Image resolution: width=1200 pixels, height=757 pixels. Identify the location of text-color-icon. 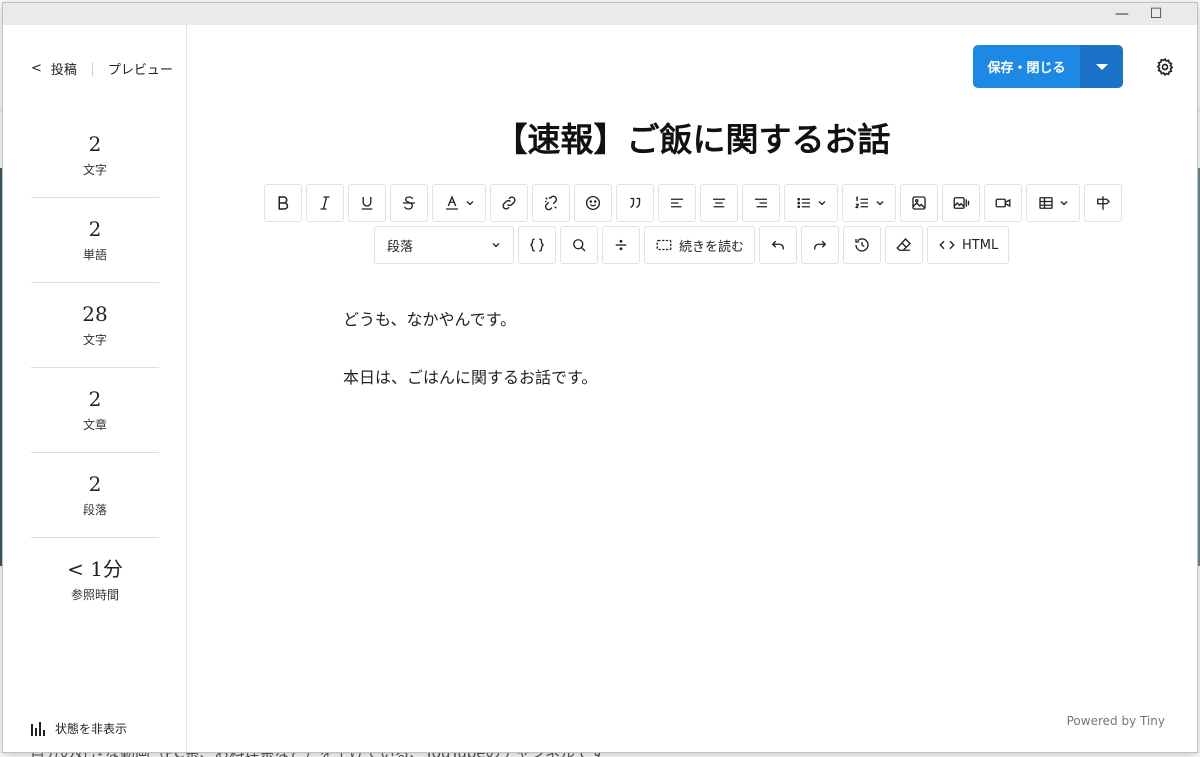
(452, 202).